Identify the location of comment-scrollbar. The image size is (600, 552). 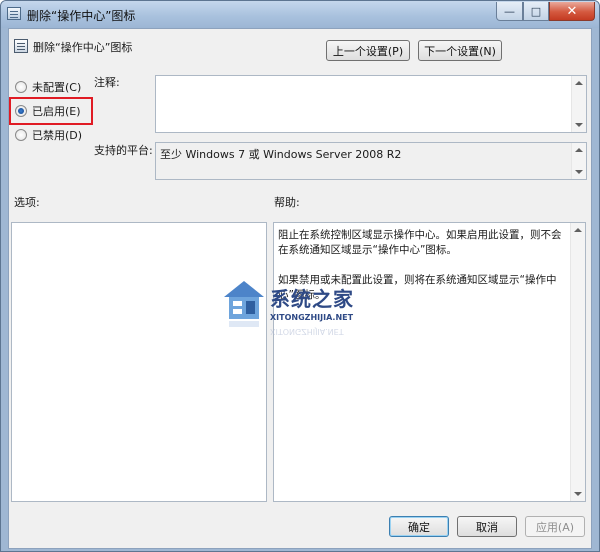
(578, 104).